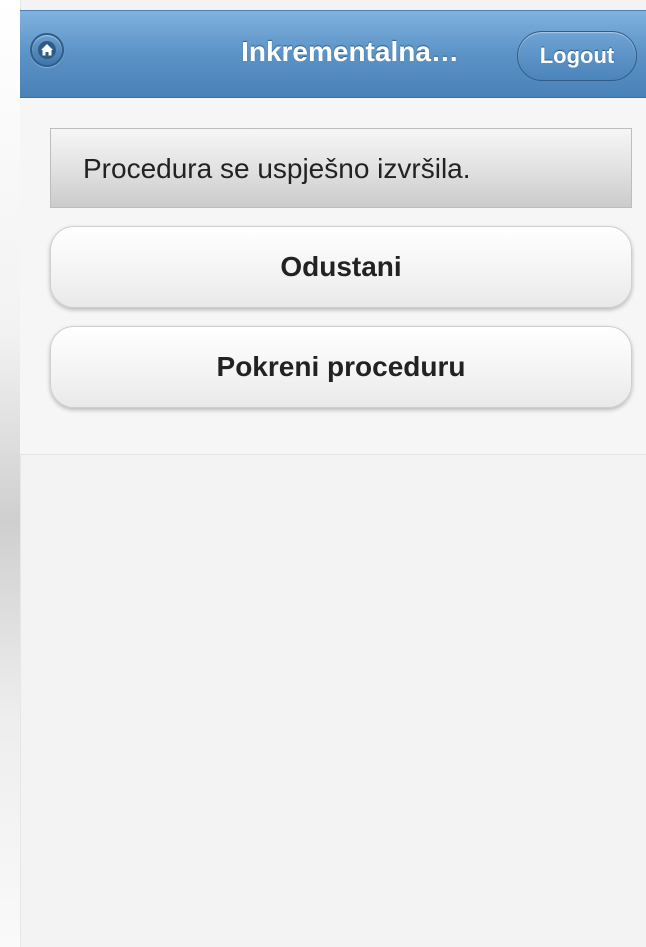 The image size is (646, 947). I want to click on home-button, so click(47, 50).